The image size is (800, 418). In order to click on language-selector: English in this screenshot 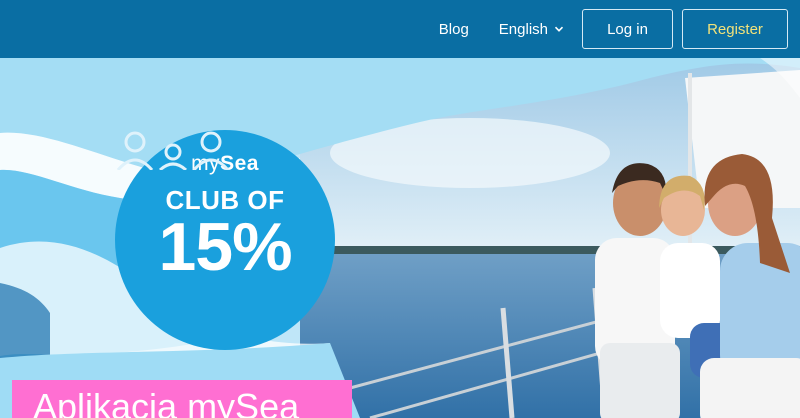, I will do `click(531, 29)`.